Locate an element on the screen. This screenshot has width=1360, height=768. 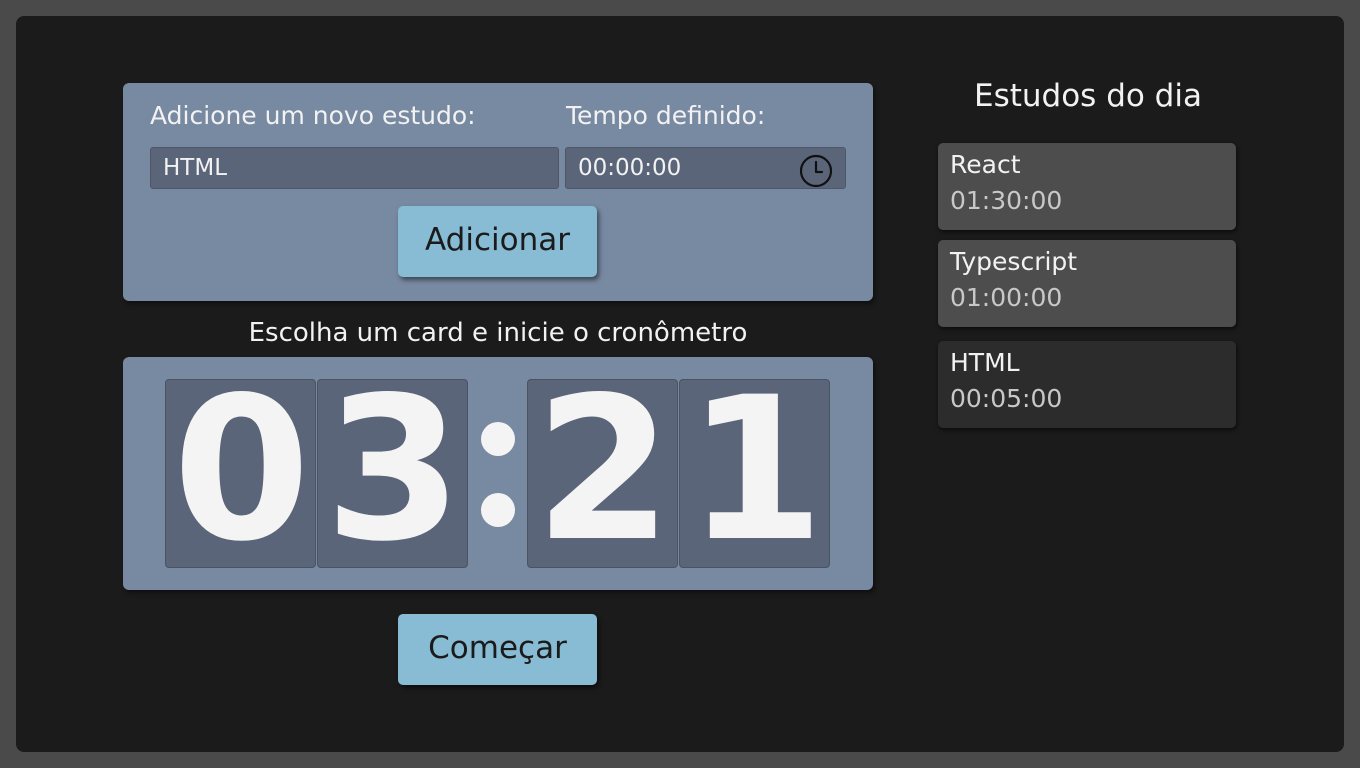
minutes-ones-digit-box: 3 is located at coordinates (392, 473).